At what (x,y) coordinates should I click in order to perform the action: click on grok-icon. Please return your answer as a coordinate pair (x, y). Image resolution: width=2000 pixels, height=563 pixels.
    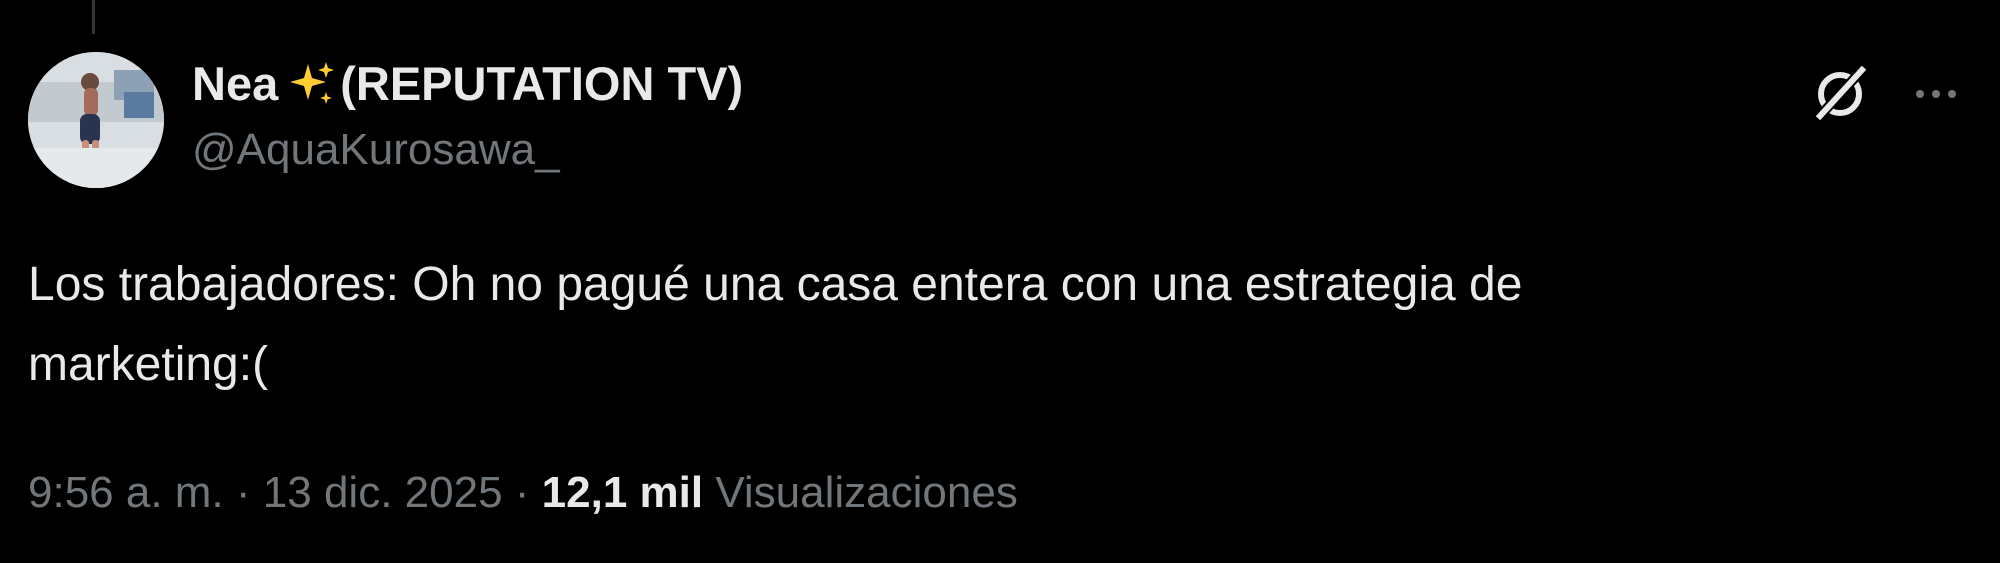
    Looking at the image, I should click on (1840, 94).